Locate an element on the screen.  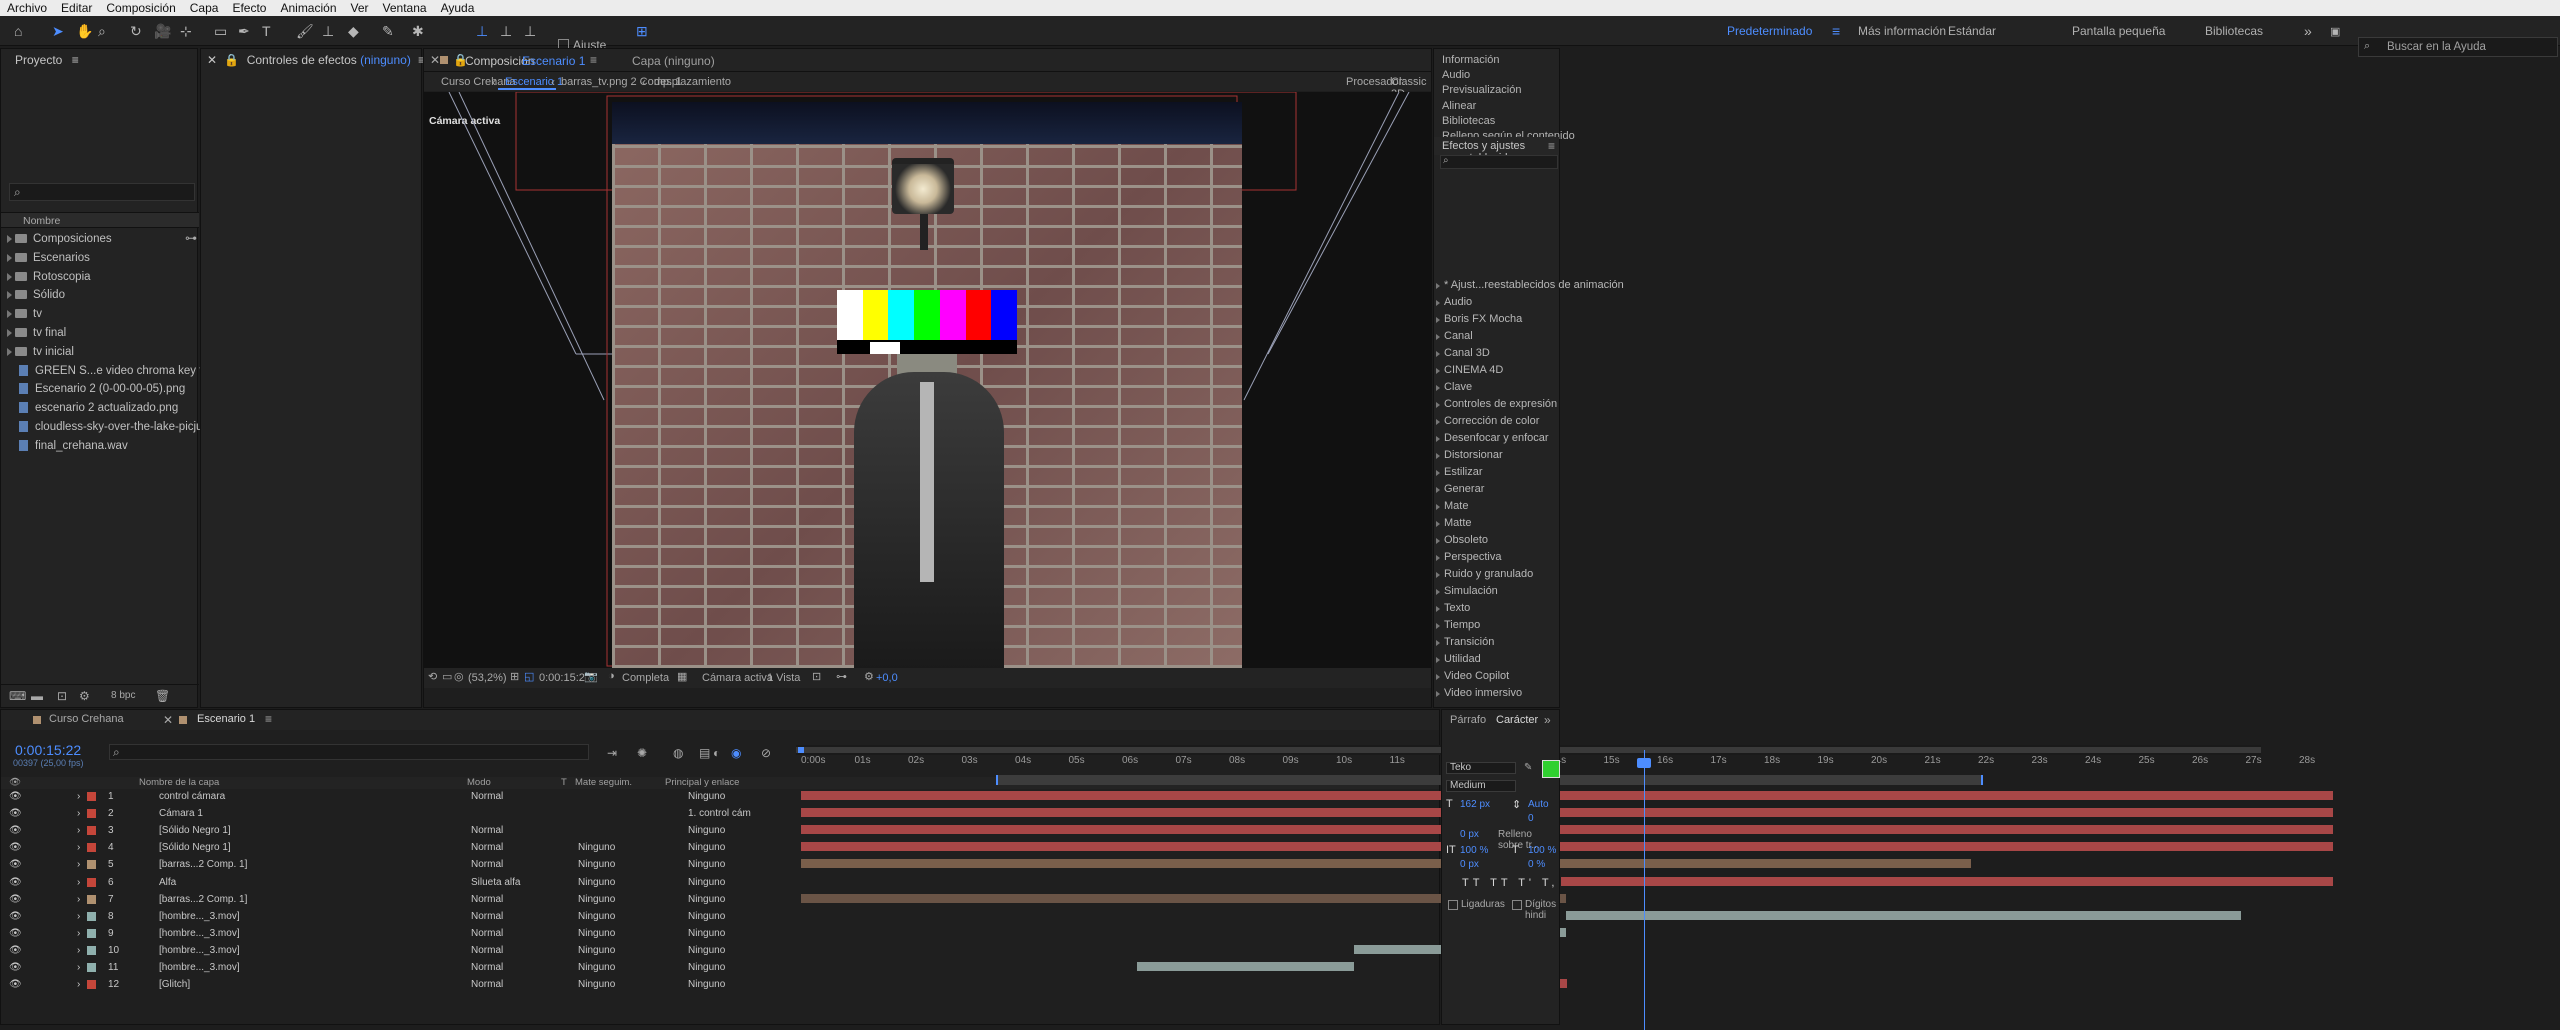
comp-mini-flowchart-icon: ⇥ is located at coordinates (612, 753).